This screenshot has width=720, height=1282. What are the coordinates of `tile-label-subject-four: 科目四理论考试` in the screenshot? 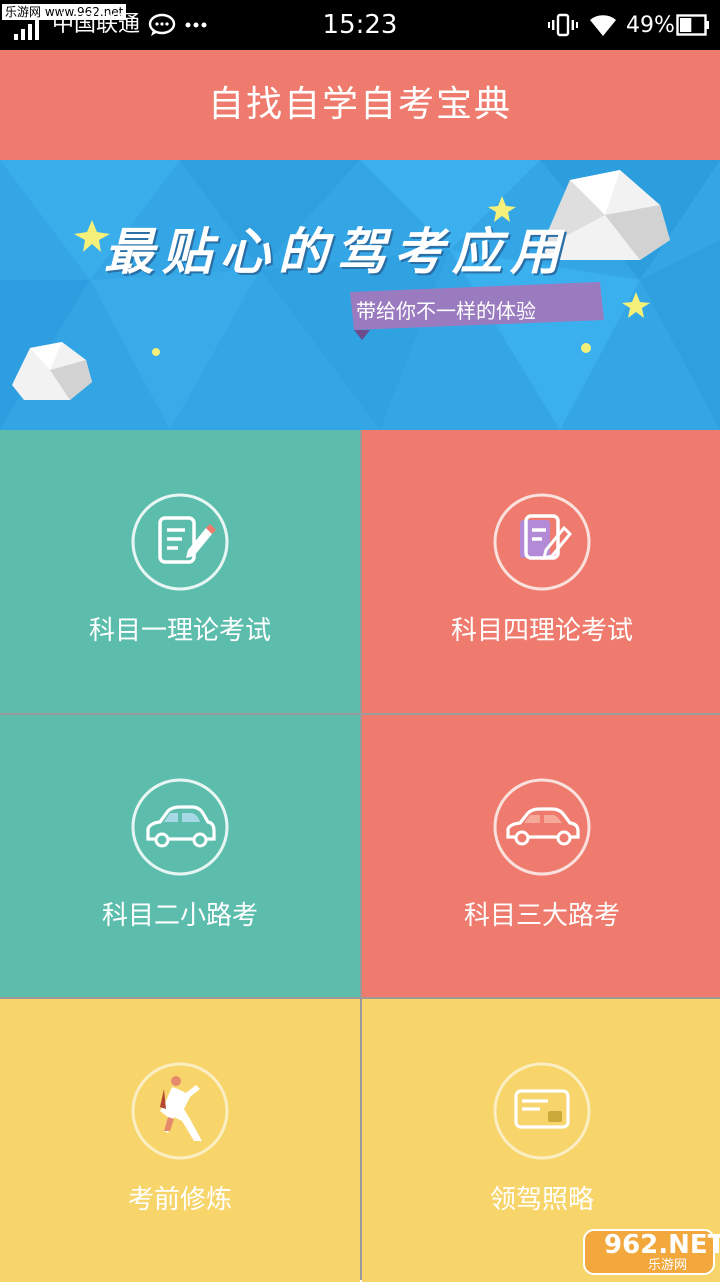 It's located at (541, 631).